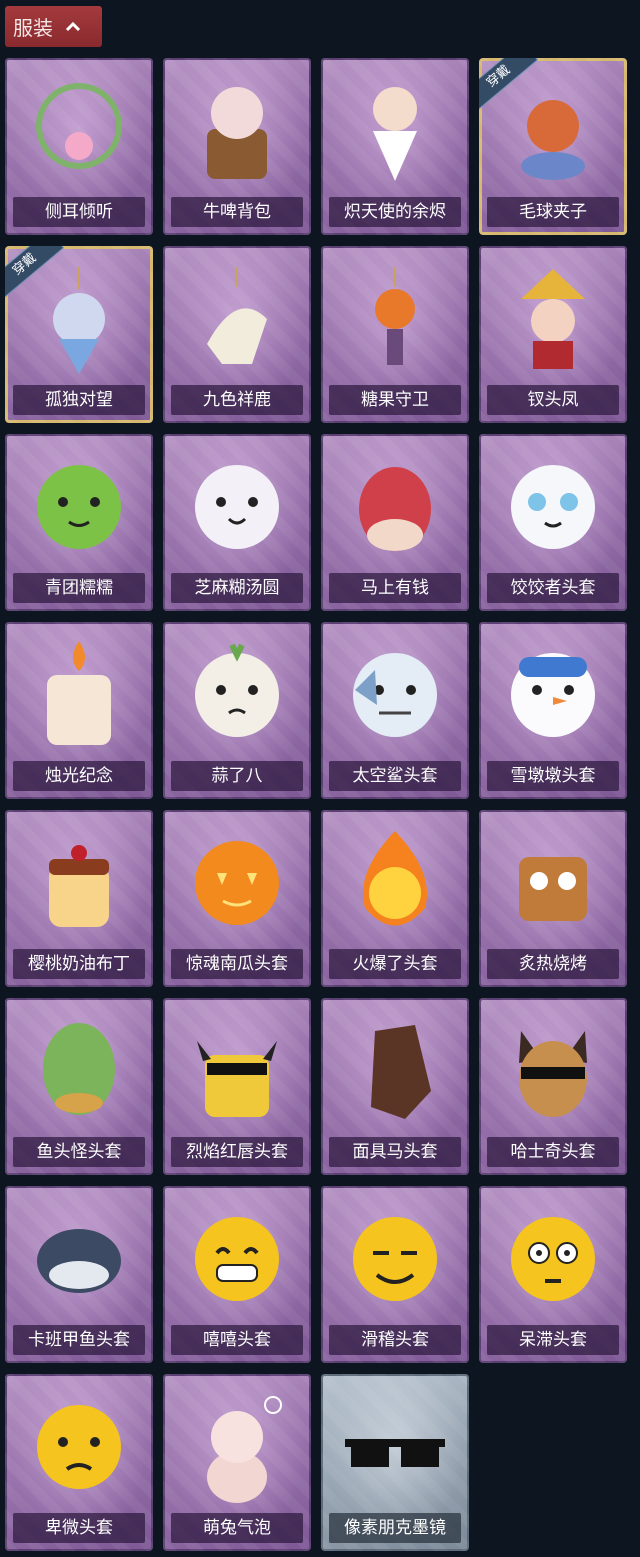  I want to click on item-card: 饺饺者头套, so click(553, 522).